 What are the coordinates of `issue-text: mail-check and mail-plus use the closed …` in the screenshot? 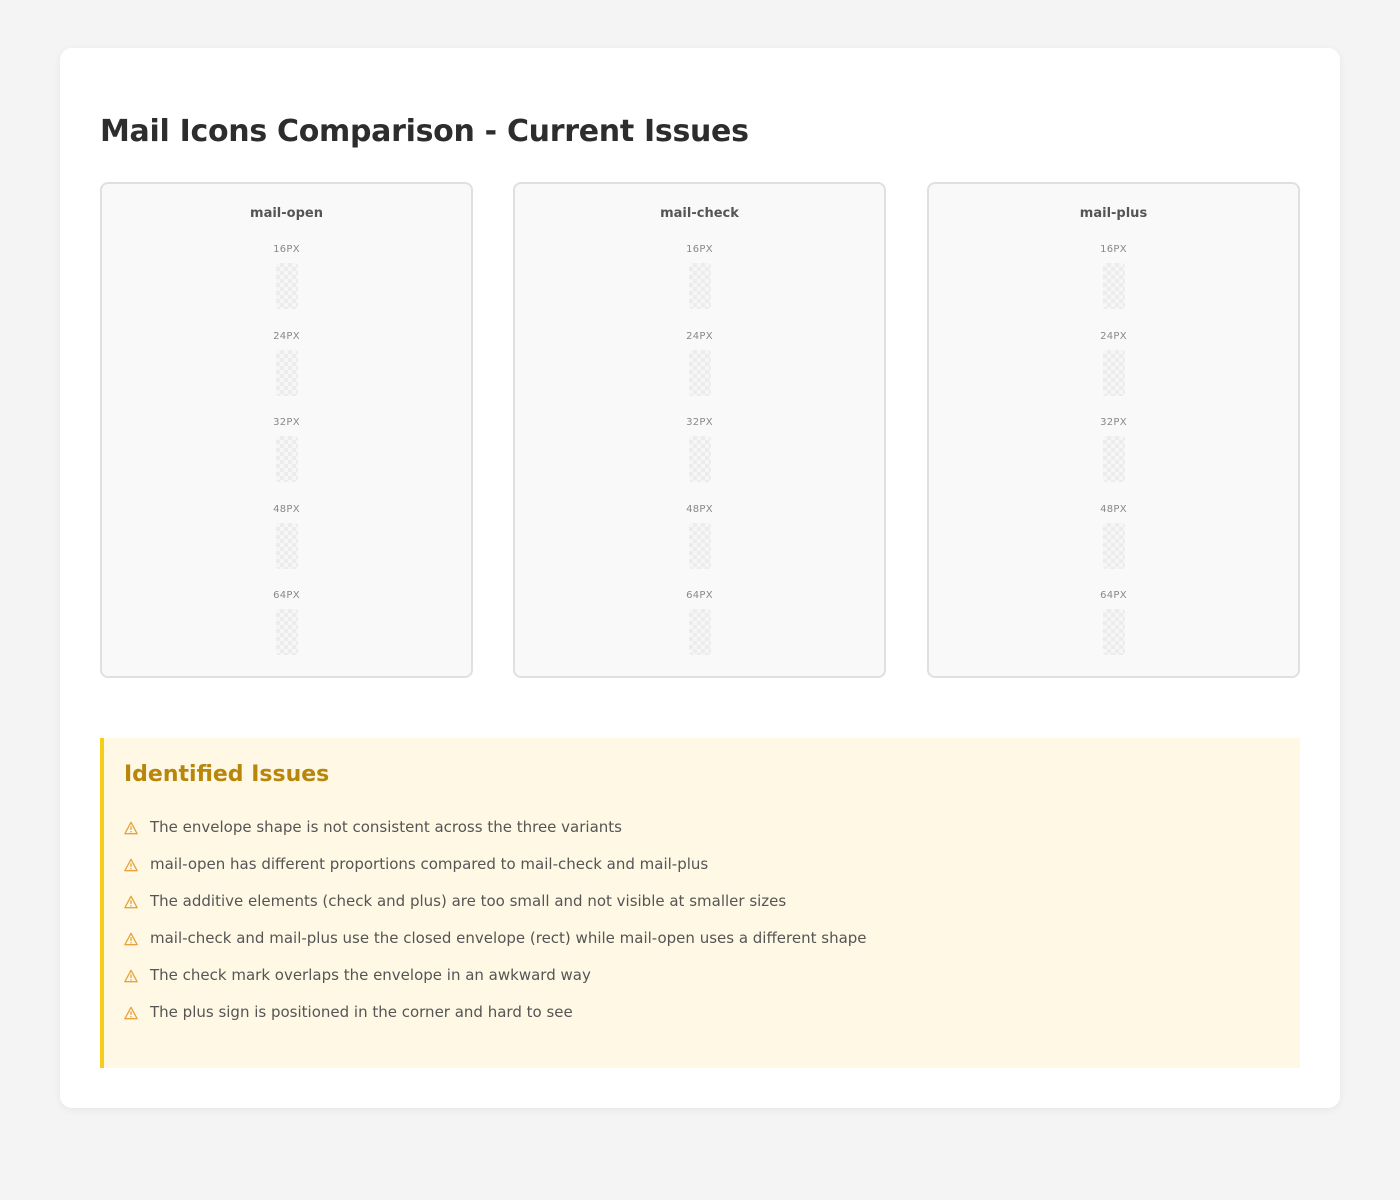 It's located at (508, 938).